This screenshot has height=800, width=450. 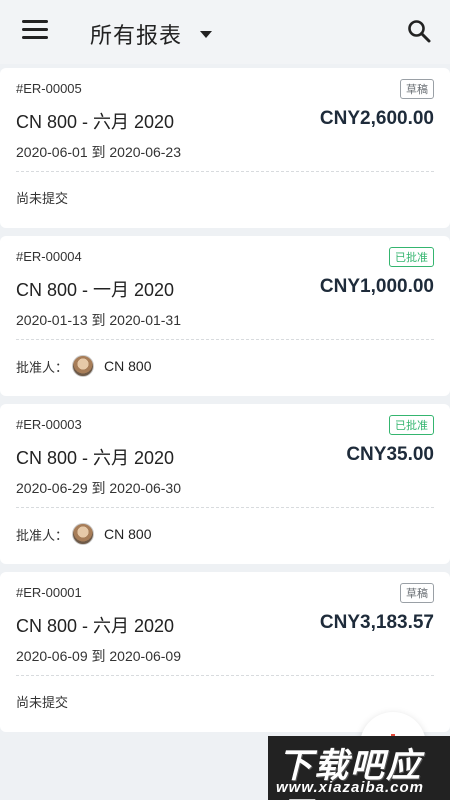 I want to click on report-date-range: 2020-06-09 到 2020-06-09, so click(x=99, y=656).